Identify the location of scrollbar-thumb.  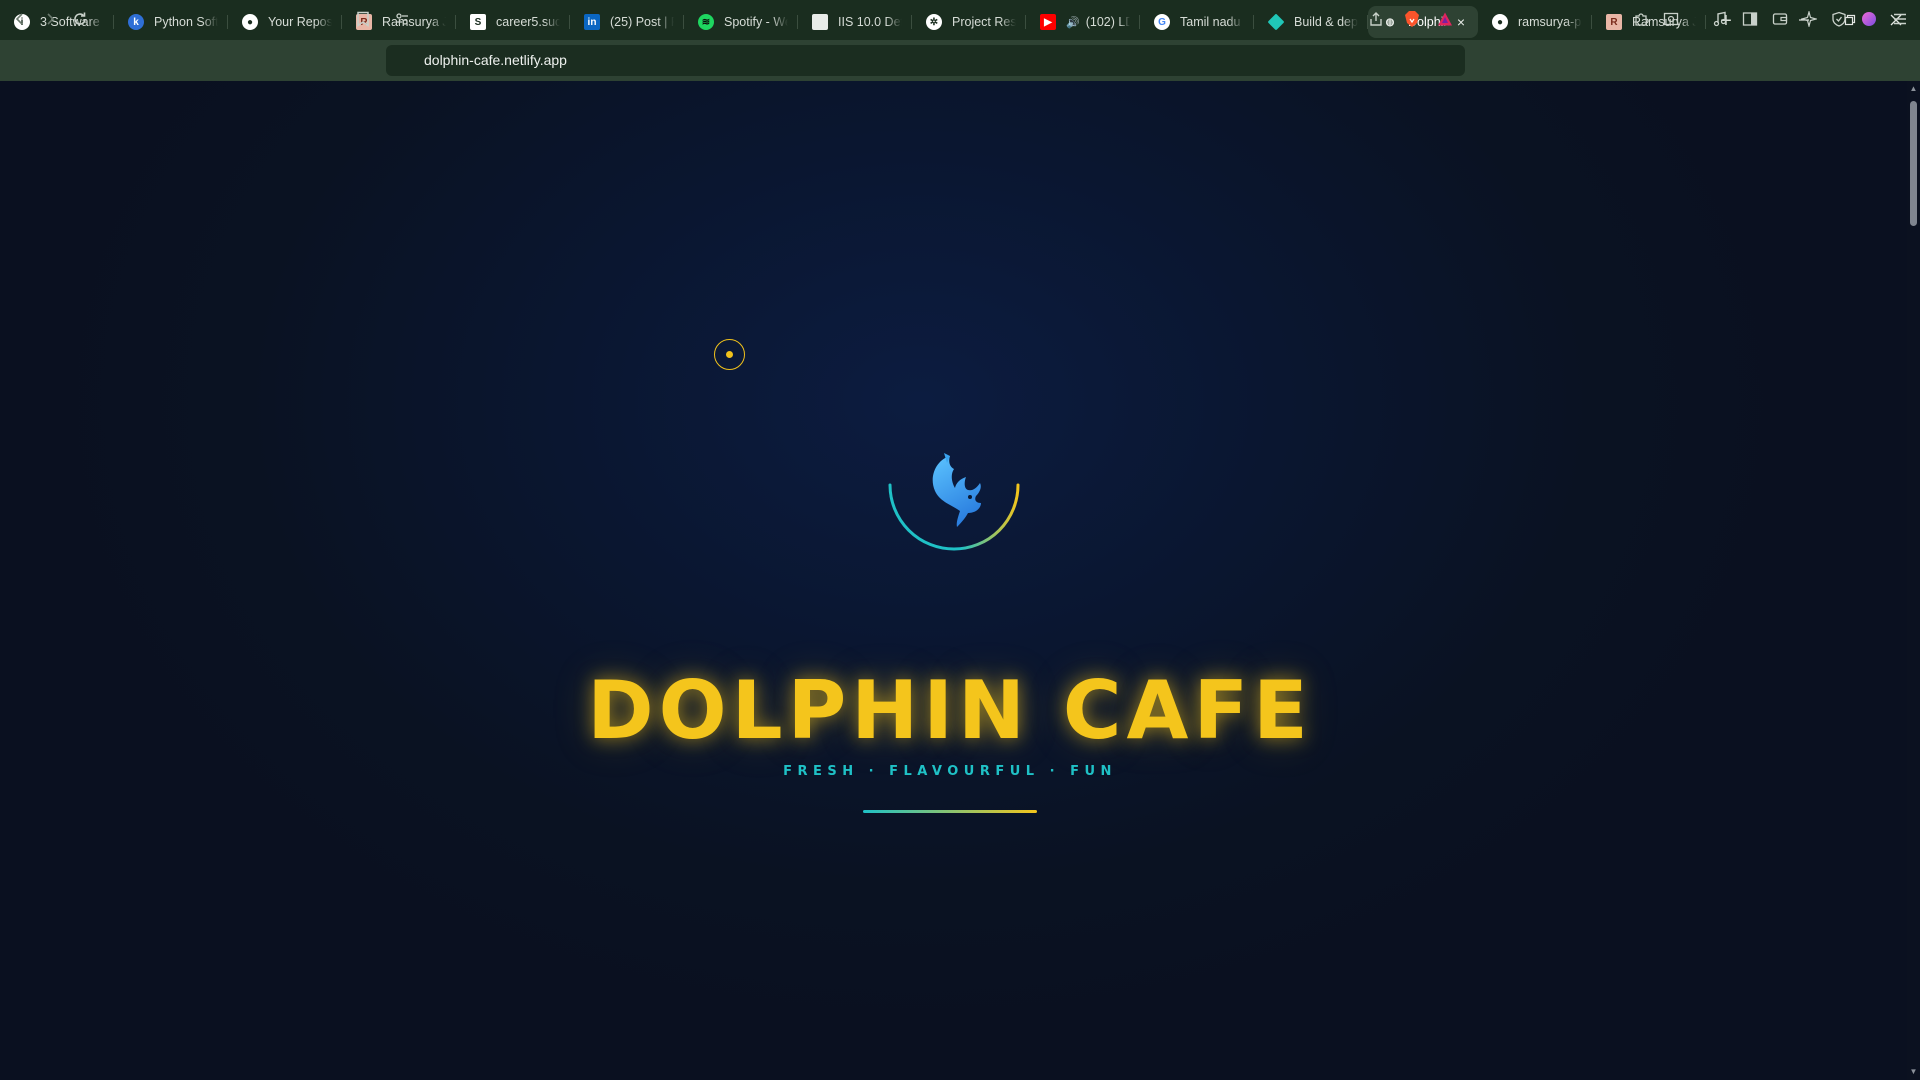
(1913, 163).